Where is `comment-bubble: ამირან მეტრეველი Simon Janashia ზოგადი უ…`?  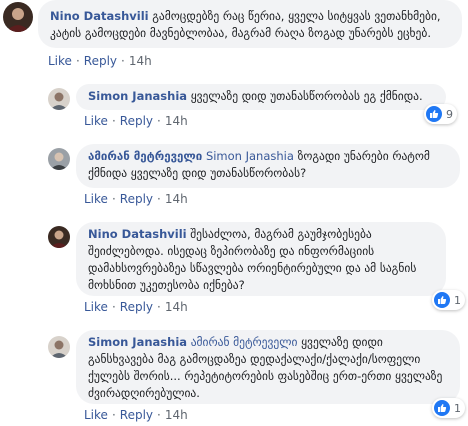 comment-bubble: ამირან მეტრეველი Simon Janashia ზოგადი უ… is located at coordinates (268, 166).